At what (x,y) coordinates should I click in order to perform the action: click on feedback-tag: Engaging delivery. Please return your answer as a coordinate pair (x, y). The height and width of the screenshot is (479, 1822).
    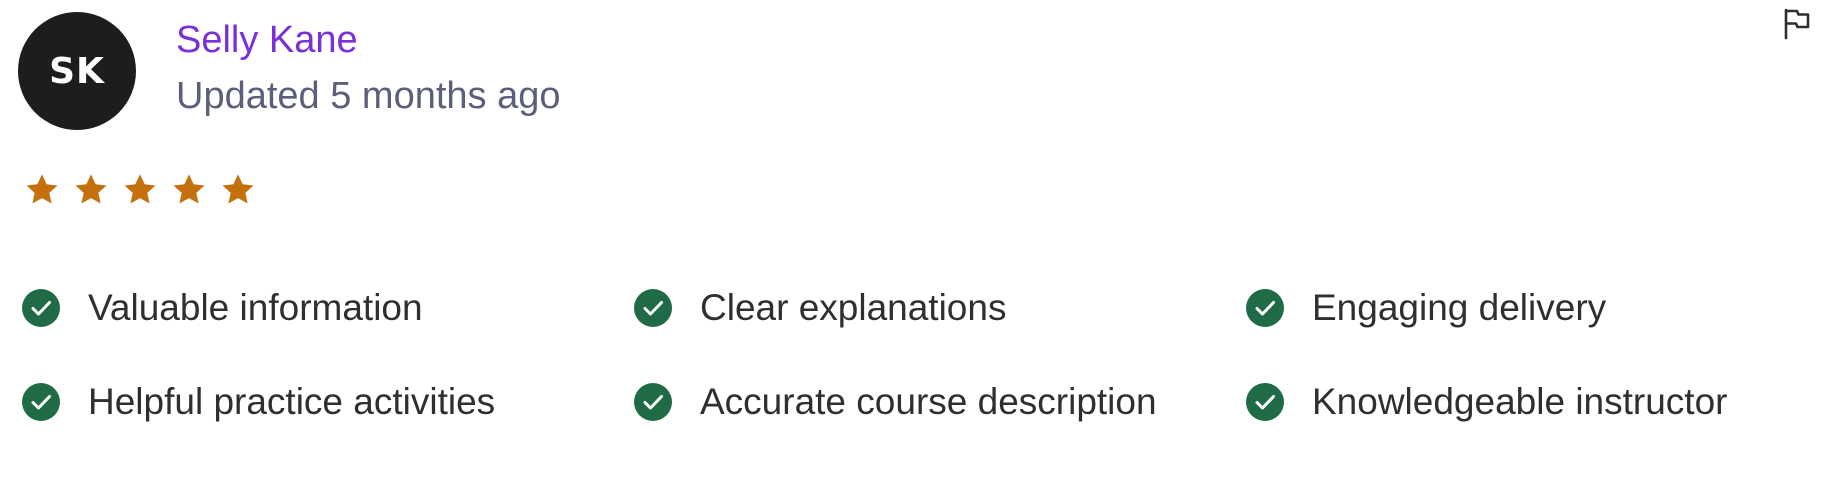
    Looking at the image, I should click on (1534, 308).